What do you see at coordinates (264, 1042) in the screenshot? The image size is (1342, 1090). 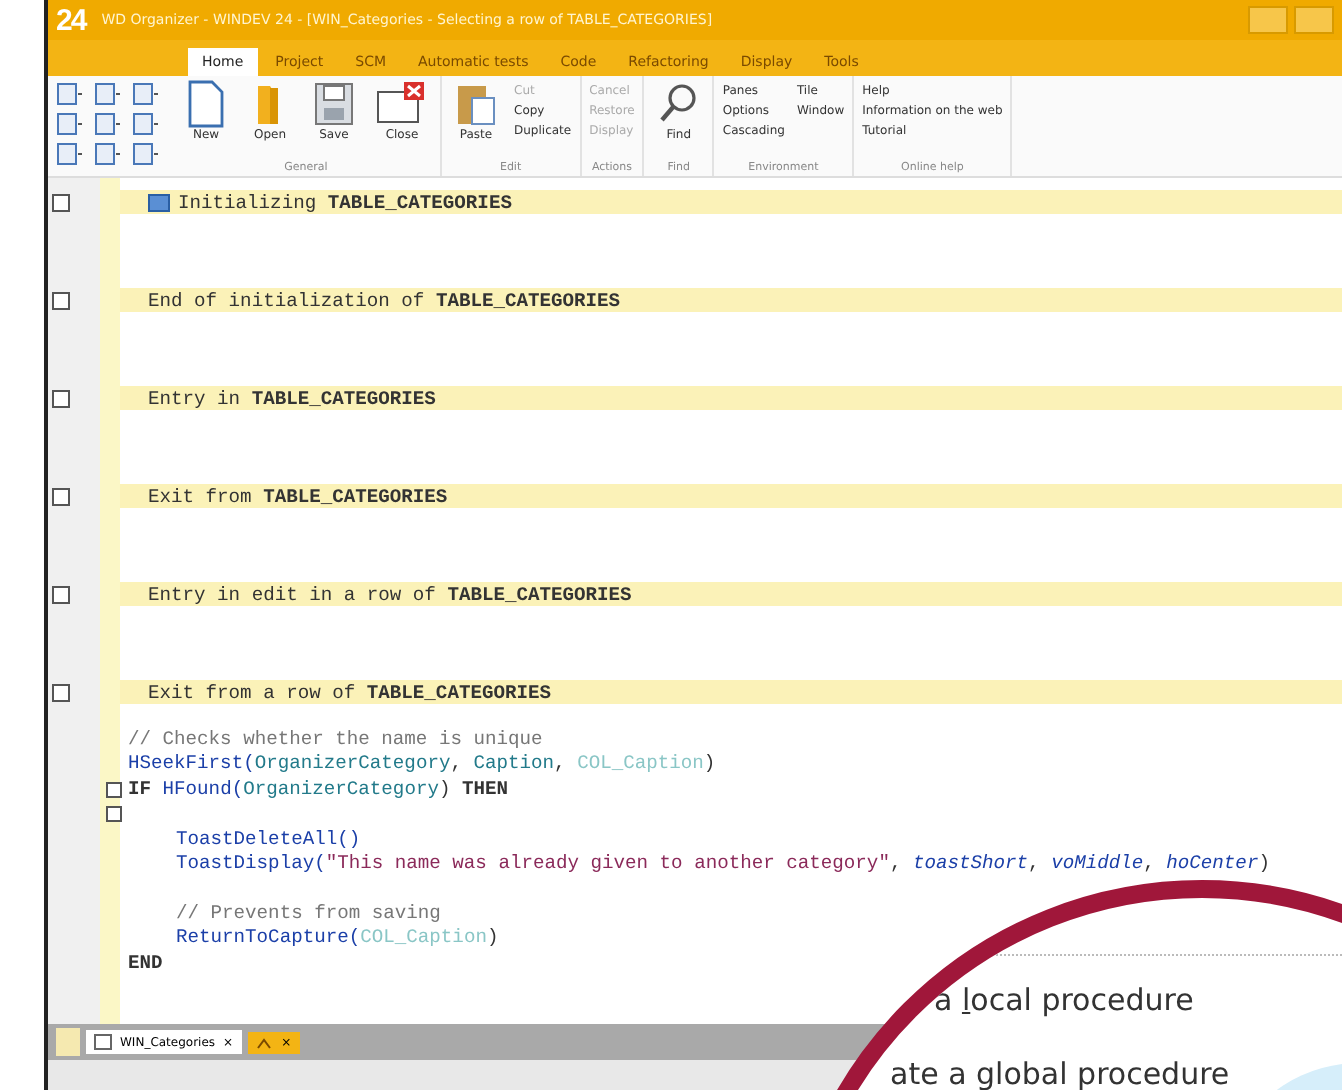 I see `code-icon` at bounding box center [264, 1042].